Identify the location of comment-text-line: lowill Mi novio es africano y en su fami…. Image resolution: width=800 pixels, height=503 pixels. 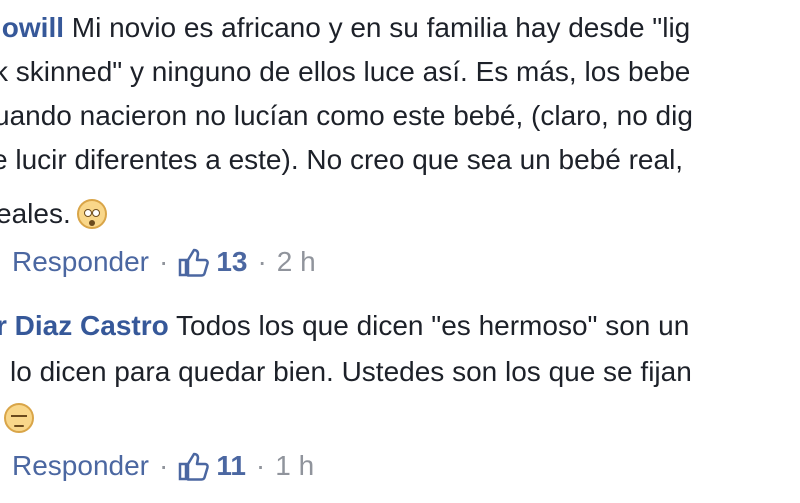
(345, 28).